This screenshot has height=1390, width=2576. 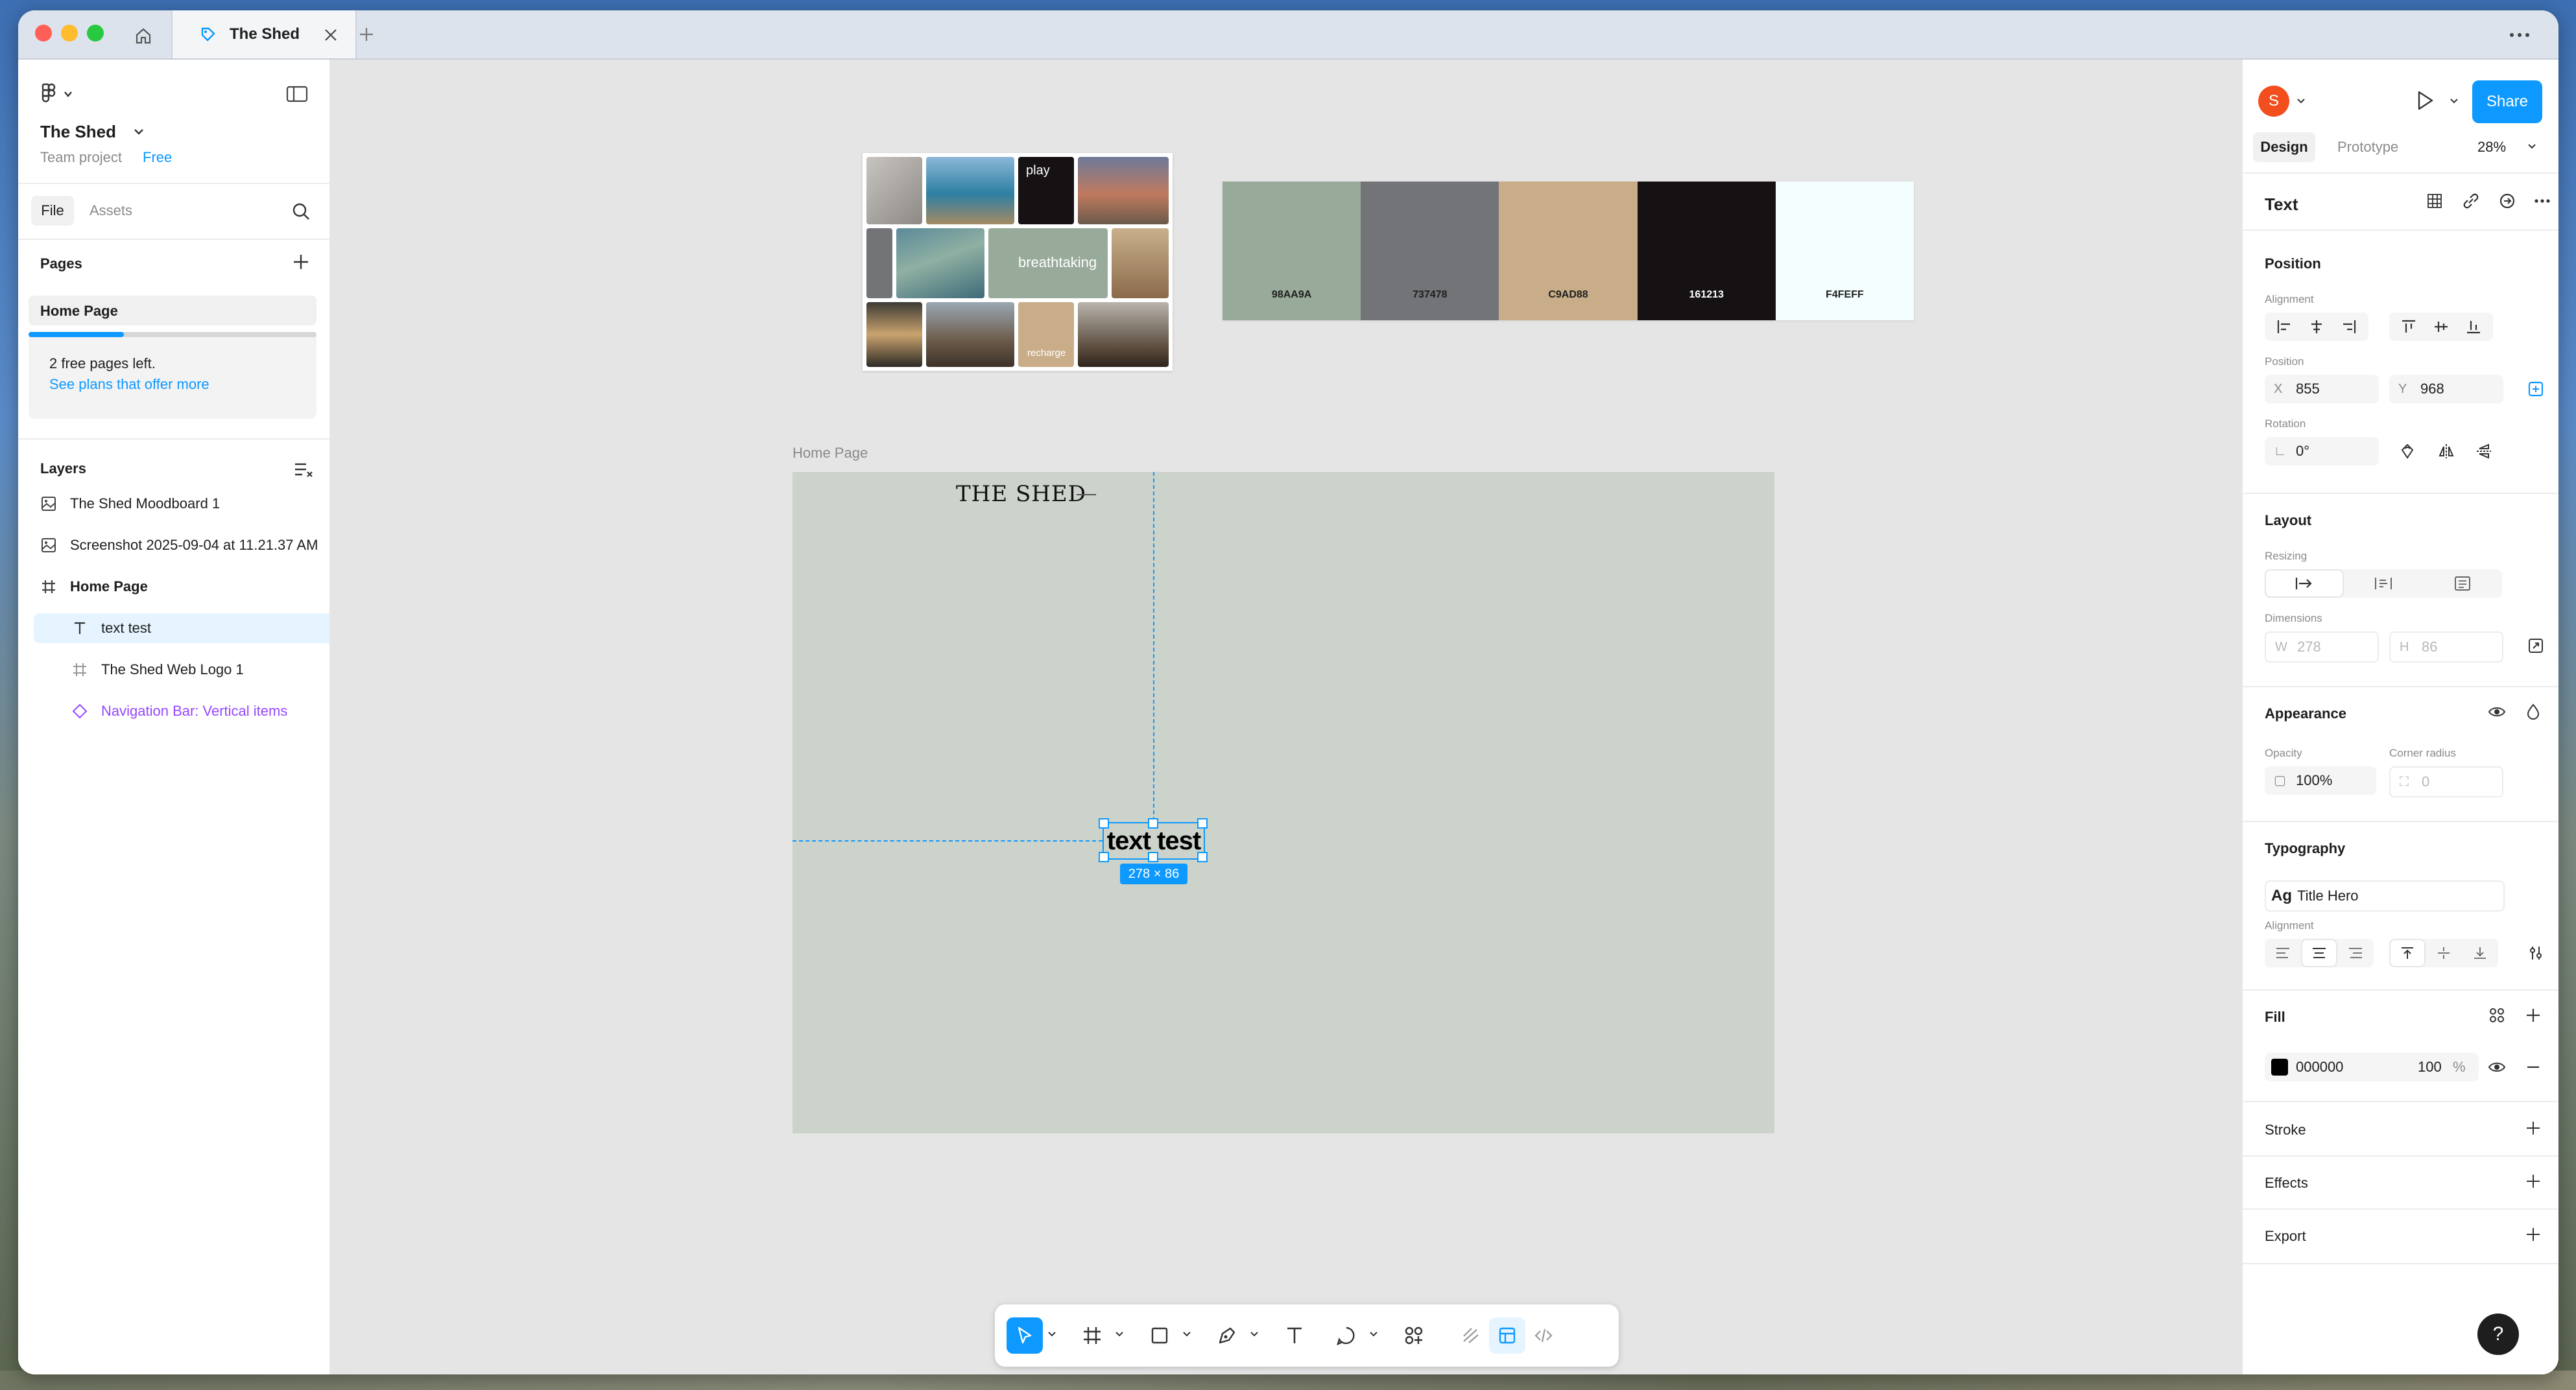 What do you see at coordinates (2385, 896) in the screenshot?
I see `text-style-select: Ag Title Hero` at bounding box center [2385, 896].